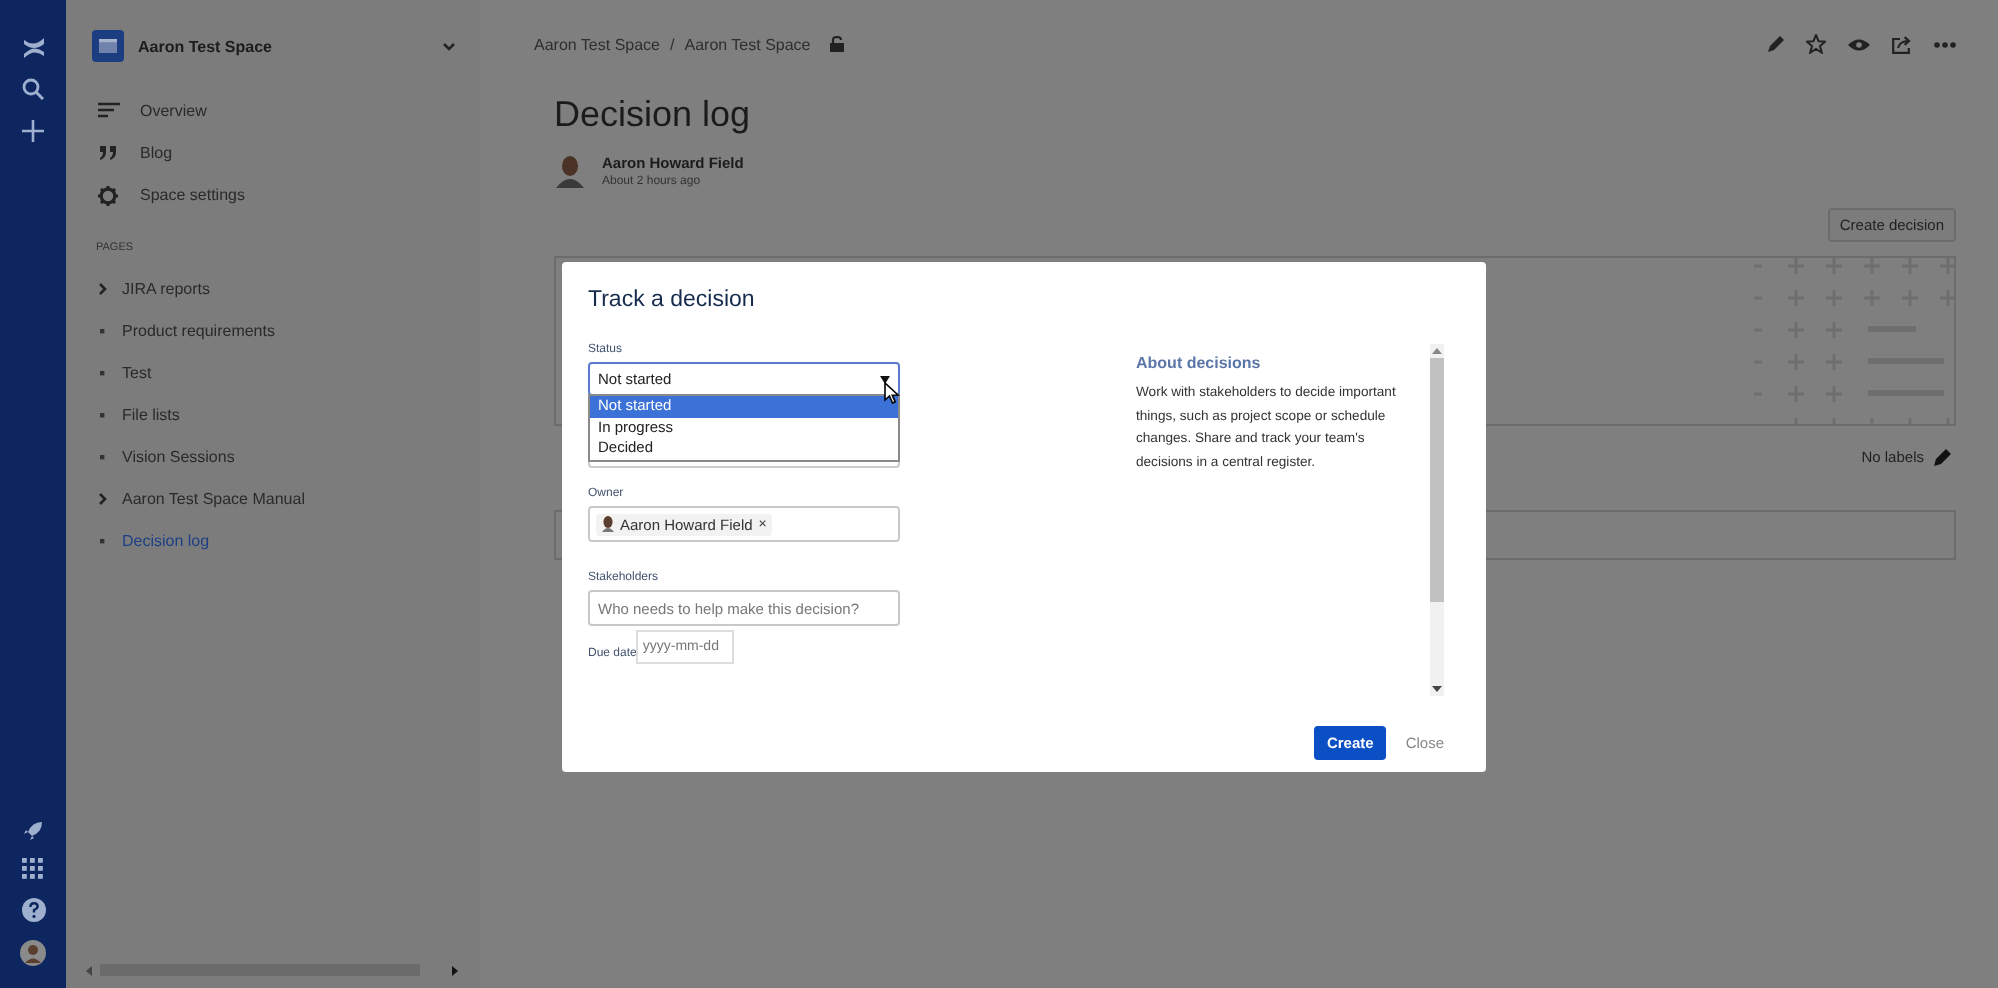  What do you see at coordinates (286, 499) in the screenshot?
I see `page-tree-item: Aaron Test Space Manual` at bounding box center [286, 499].